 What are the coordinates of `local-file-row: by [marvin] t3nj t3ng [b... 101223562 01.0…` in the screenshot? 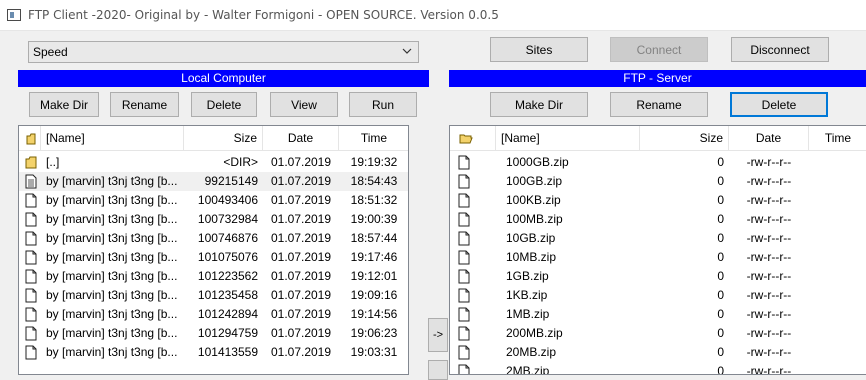 It's located at (213, 276).